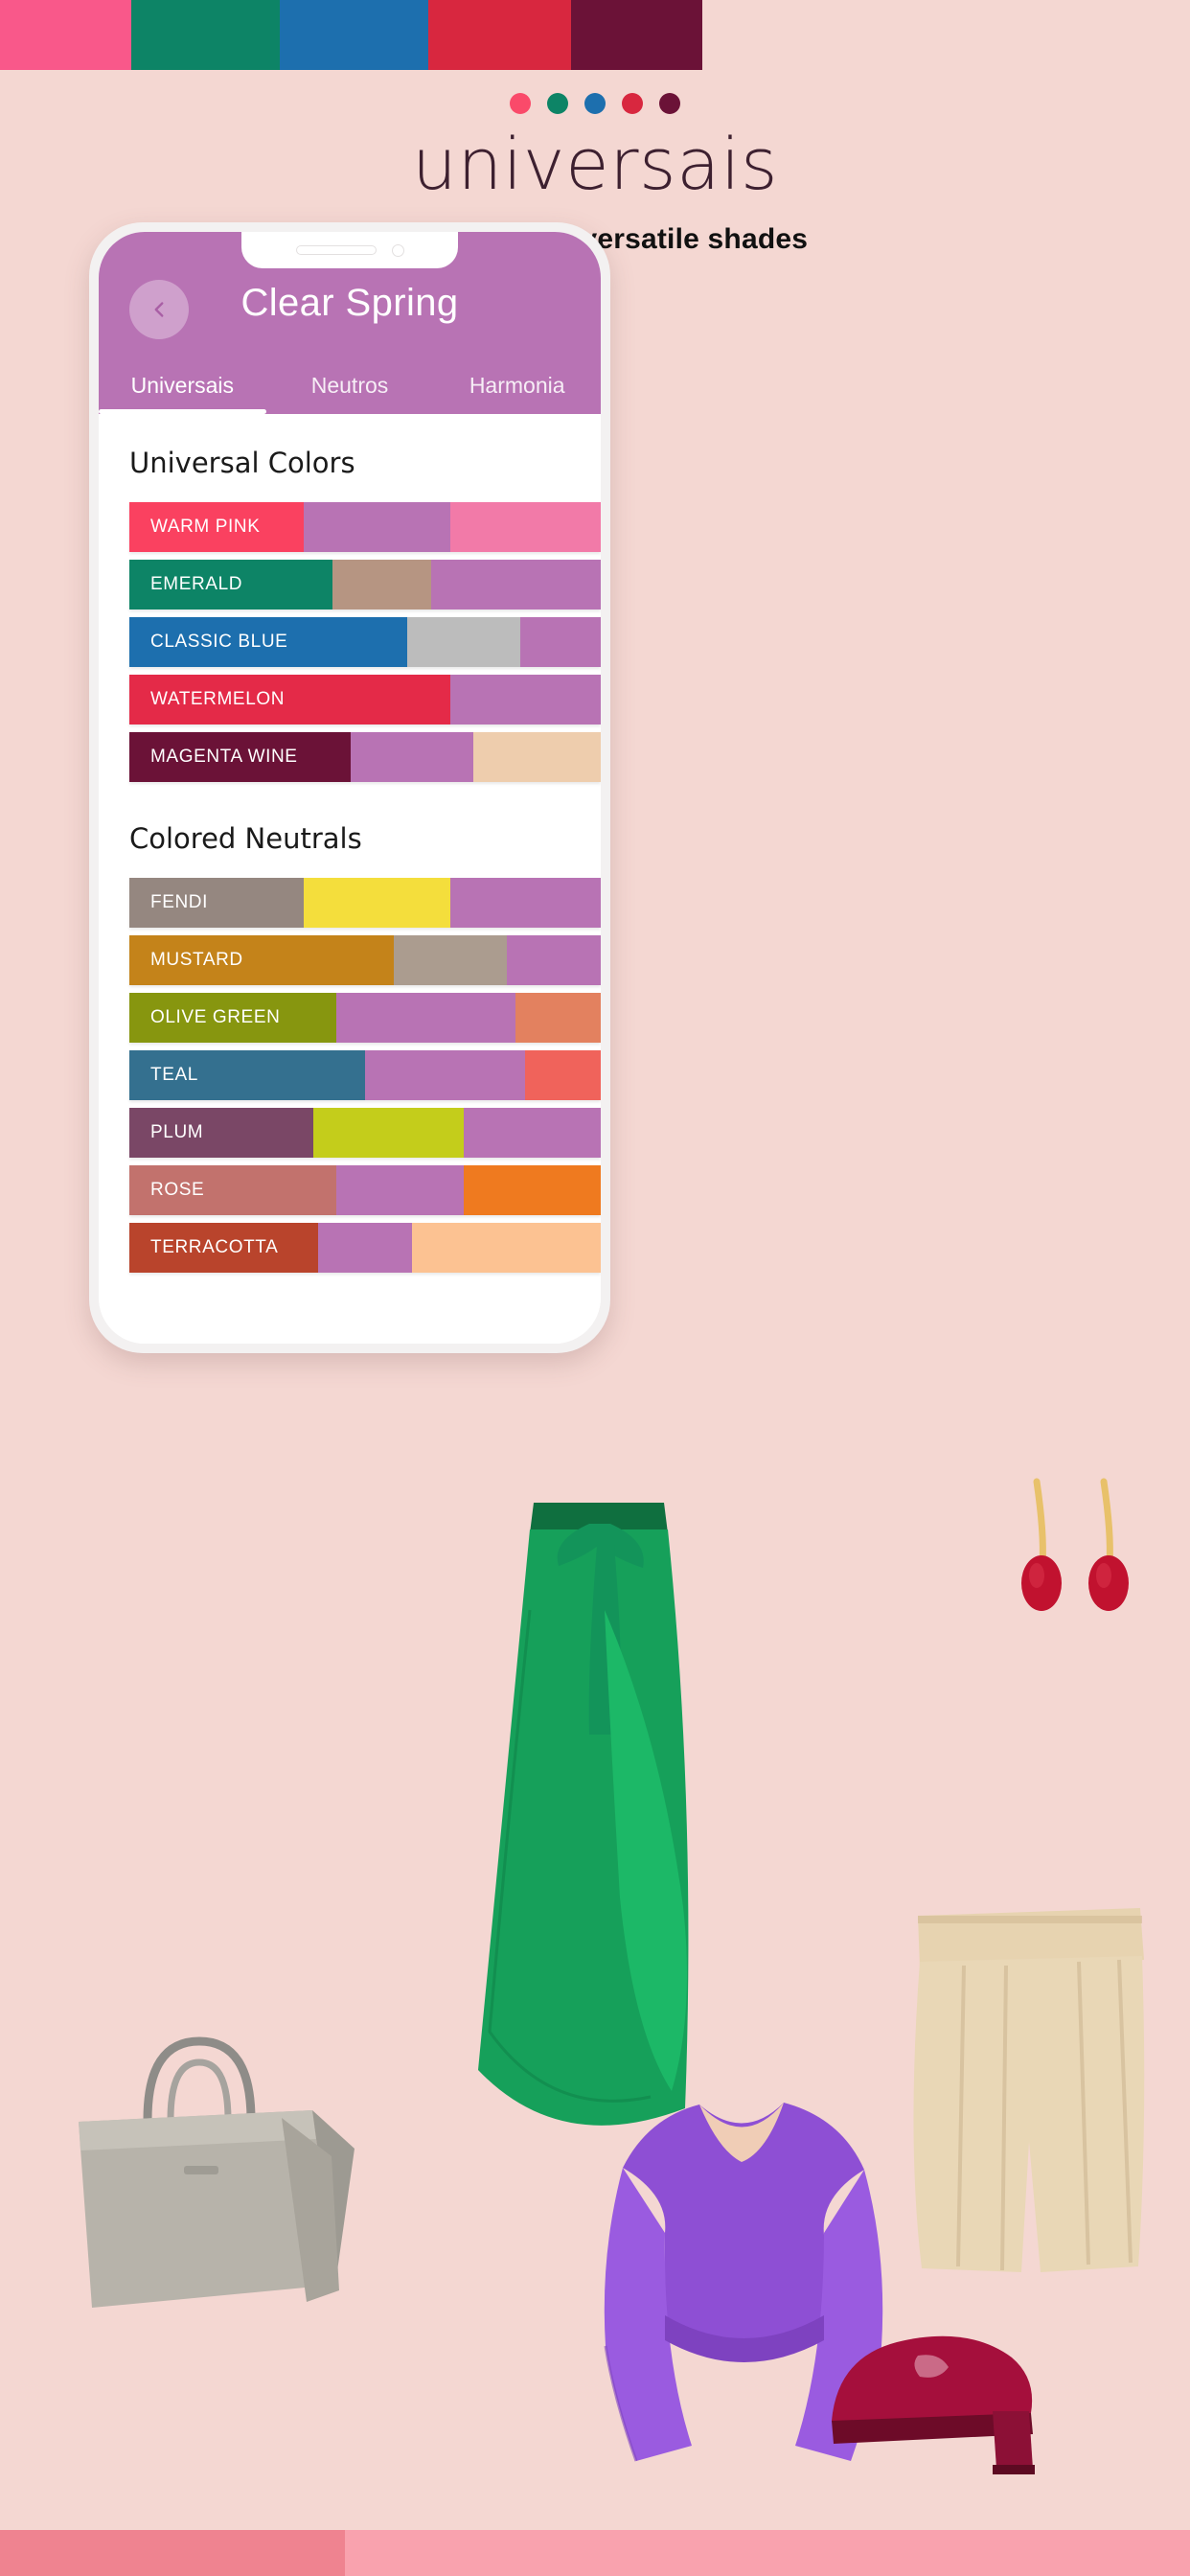 This screenshot has width=1190, height=2576. I want to click on ruby-teardrop-earrings-icon, so click(1075, 1544).